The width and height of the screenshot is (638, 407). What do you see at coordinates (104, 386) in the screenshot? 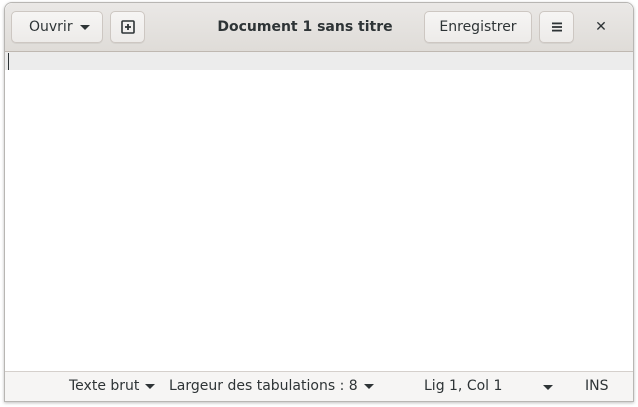
I see `language-label: Texte brut` at bounding box center [104, 386].